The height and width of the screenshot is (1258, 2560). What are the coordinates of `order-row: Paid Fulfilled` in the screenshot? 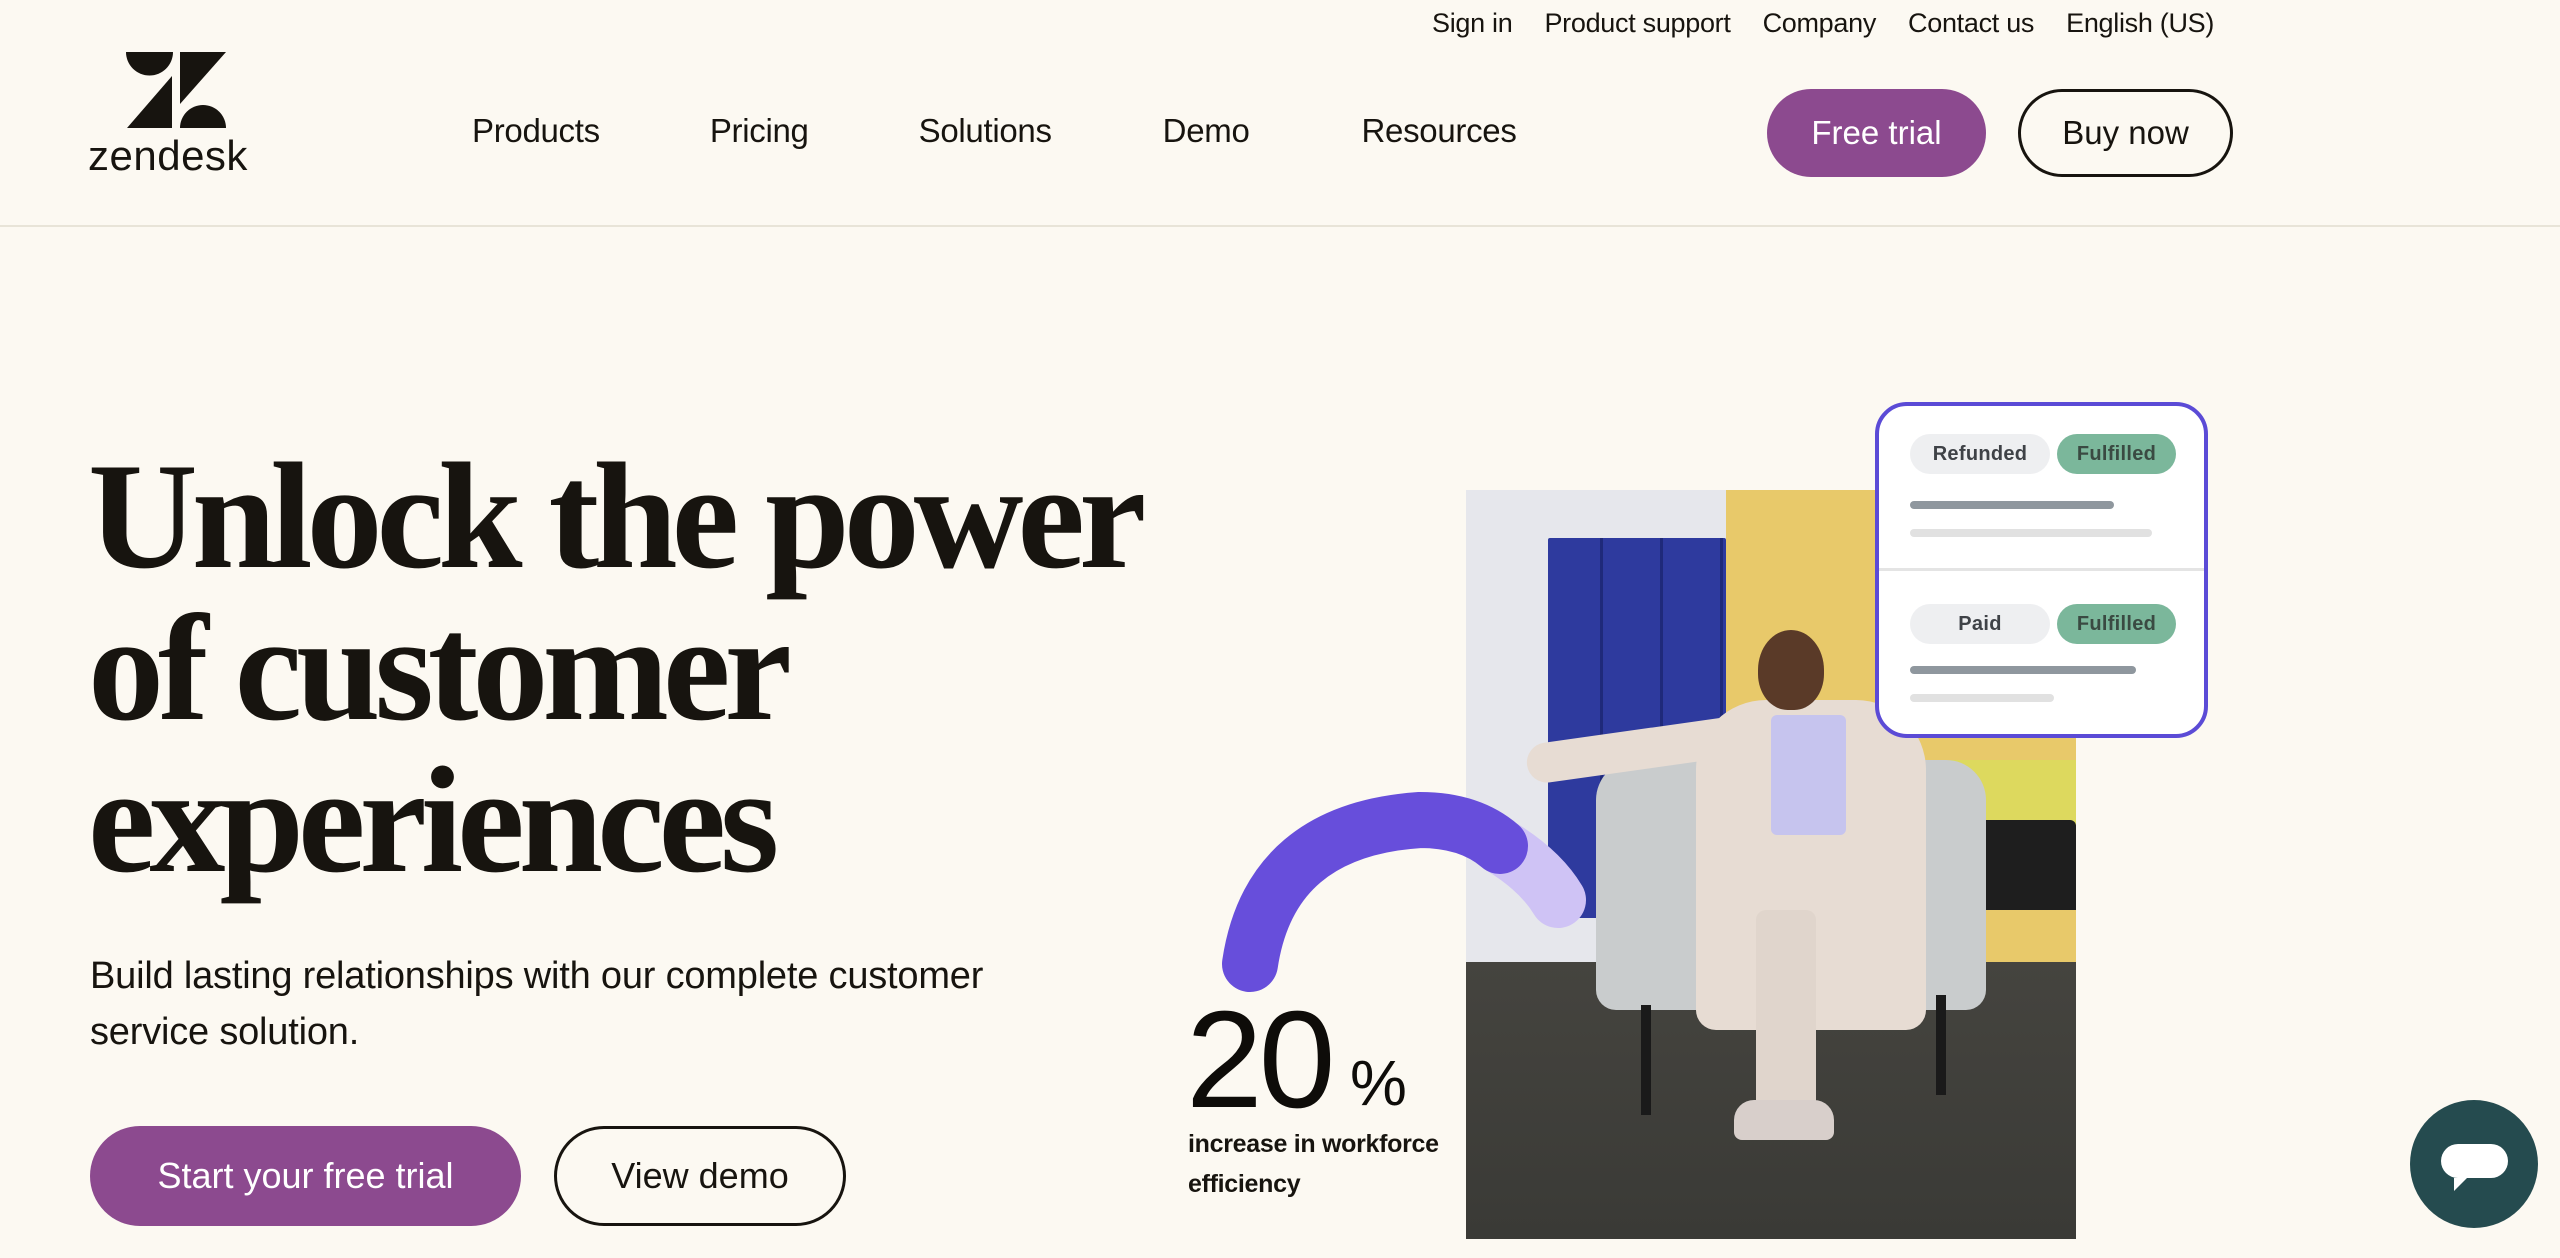 It's located at (2041, 654).